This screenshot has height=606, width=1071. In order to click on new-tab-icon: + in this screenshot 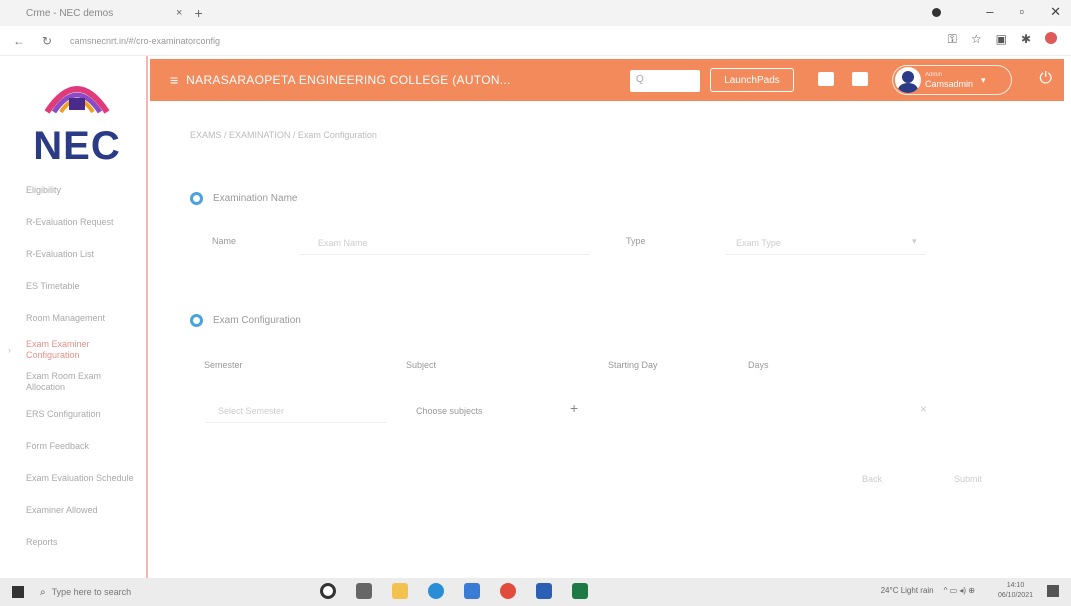, I will do `click(198, 13)`.